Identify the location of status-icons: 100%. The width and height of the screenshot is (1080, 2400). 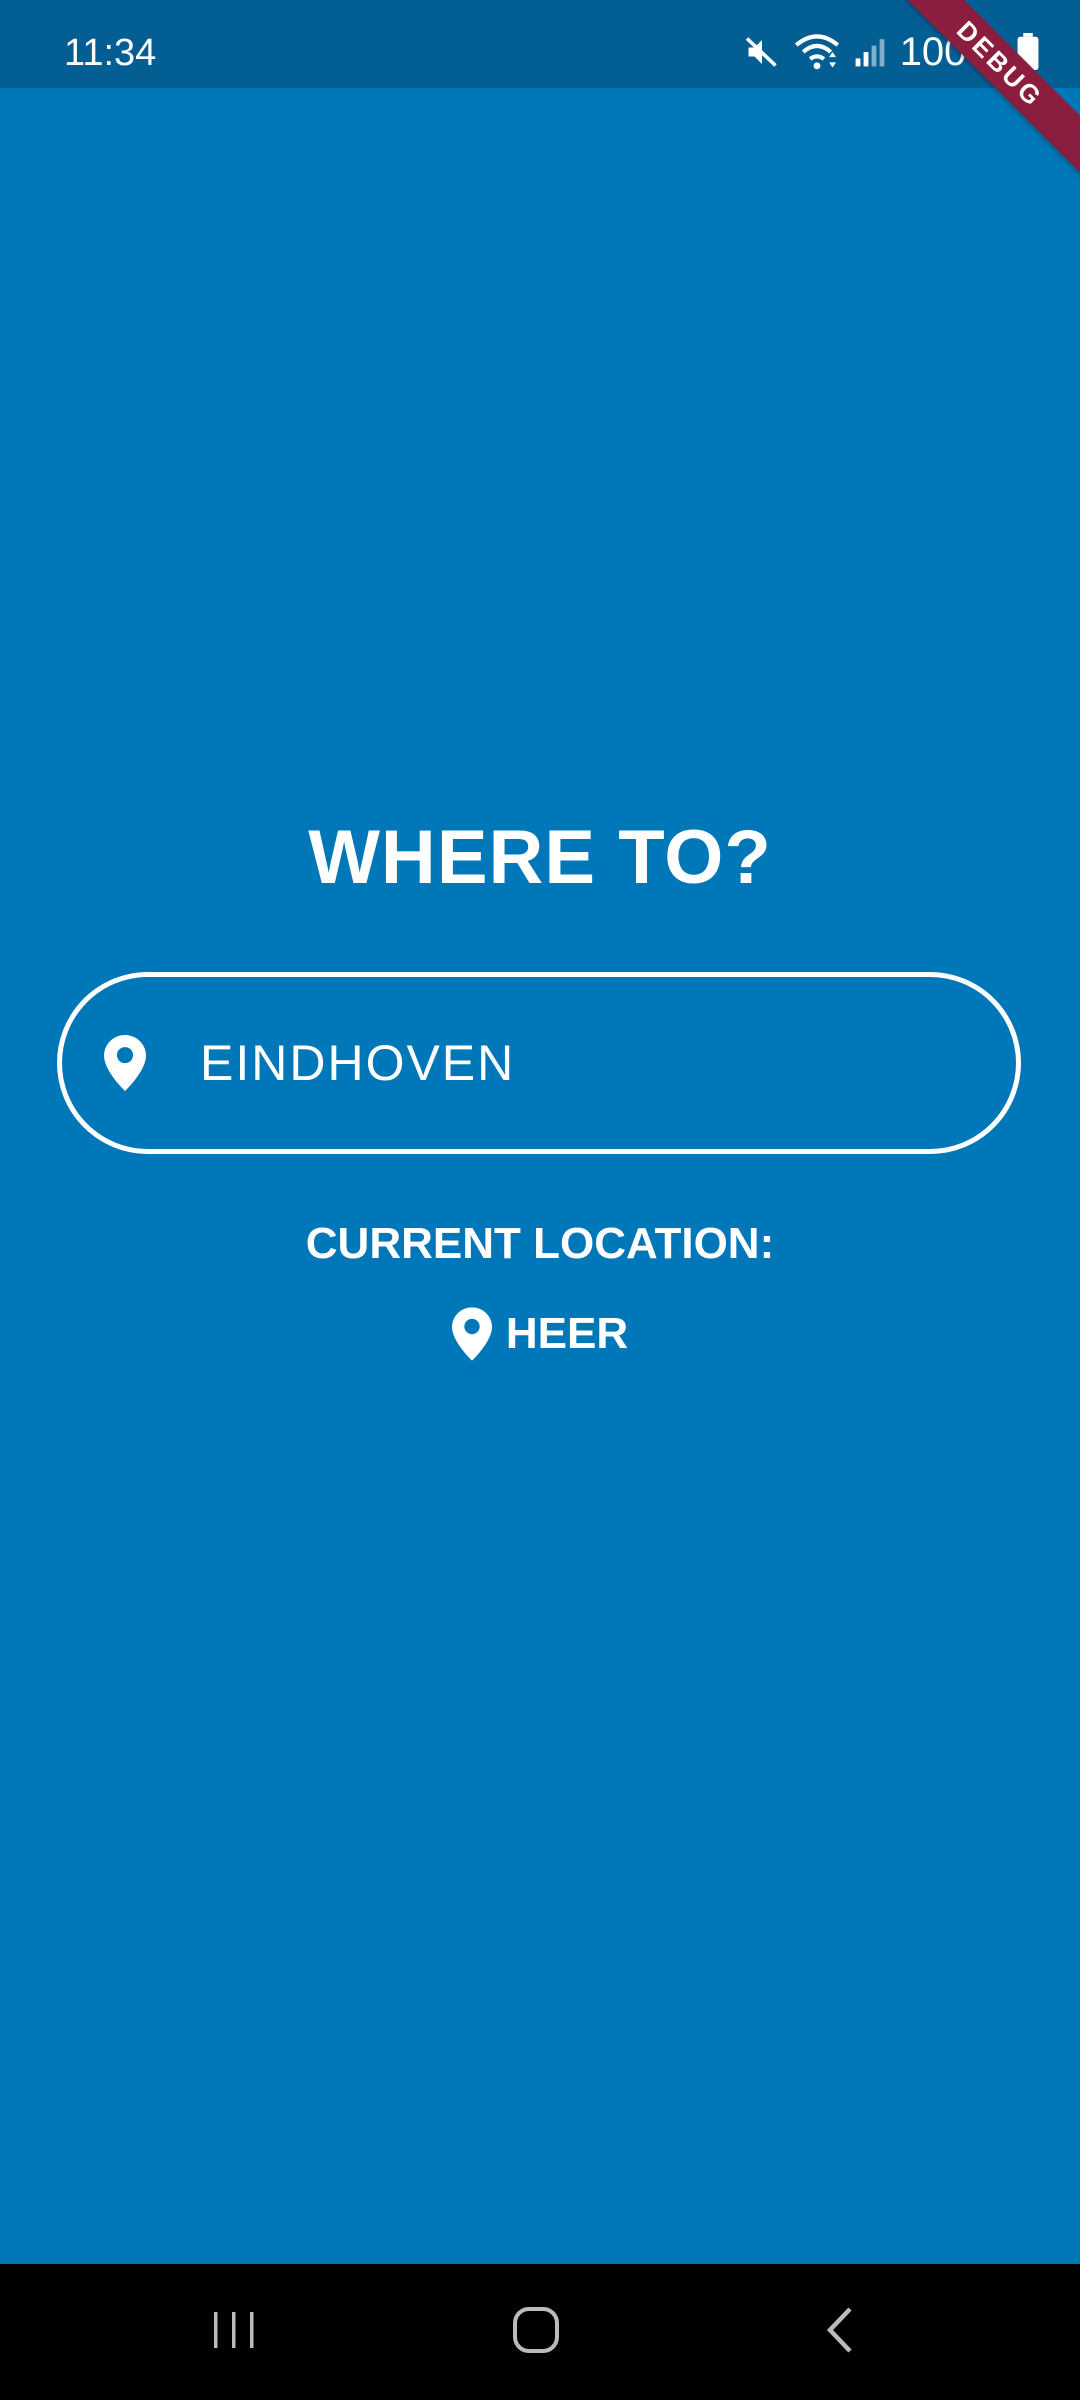
(892, 52).